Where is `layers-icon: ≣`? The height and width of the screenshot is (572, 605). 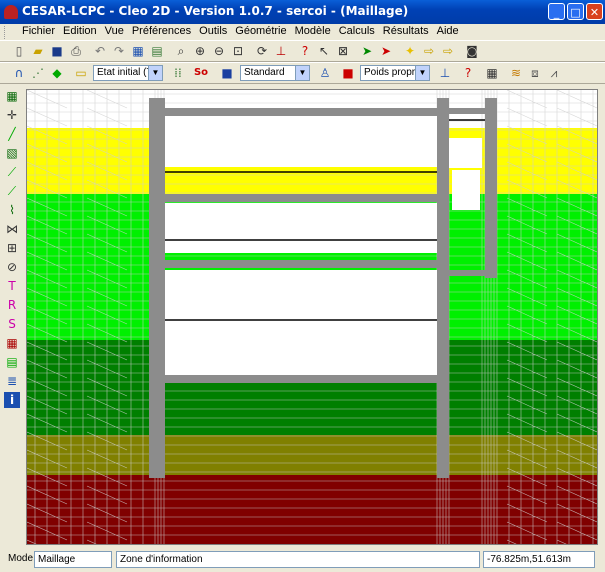 layers-icon: ≣ is located at coordinates (12, 381).